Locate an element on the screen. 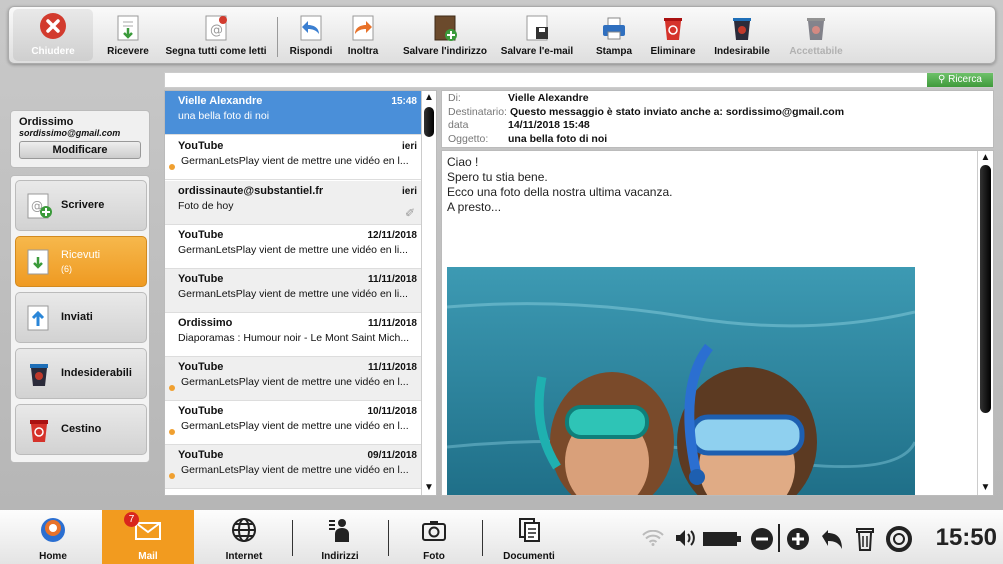 This screenshot has width=1003, height=564. print-button: Stampa is located at coordinates (614, 35).